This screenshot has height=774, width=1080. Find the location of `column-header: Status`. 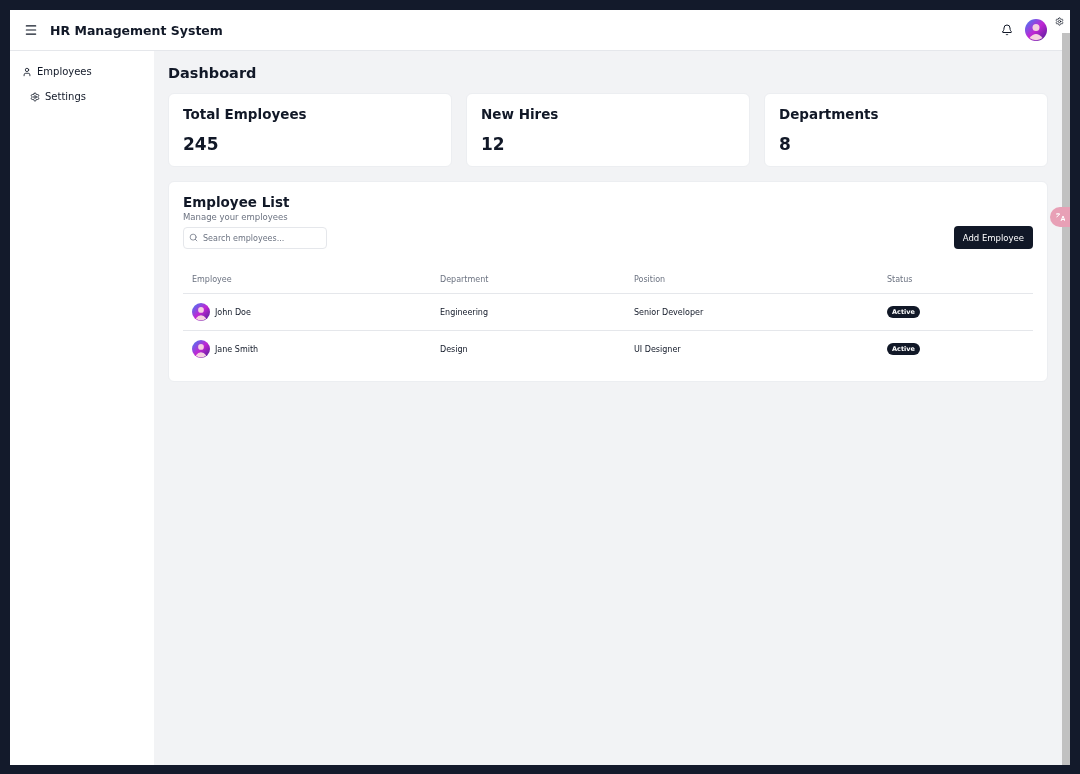

column-header: Status is located at coordinates (900, 279).